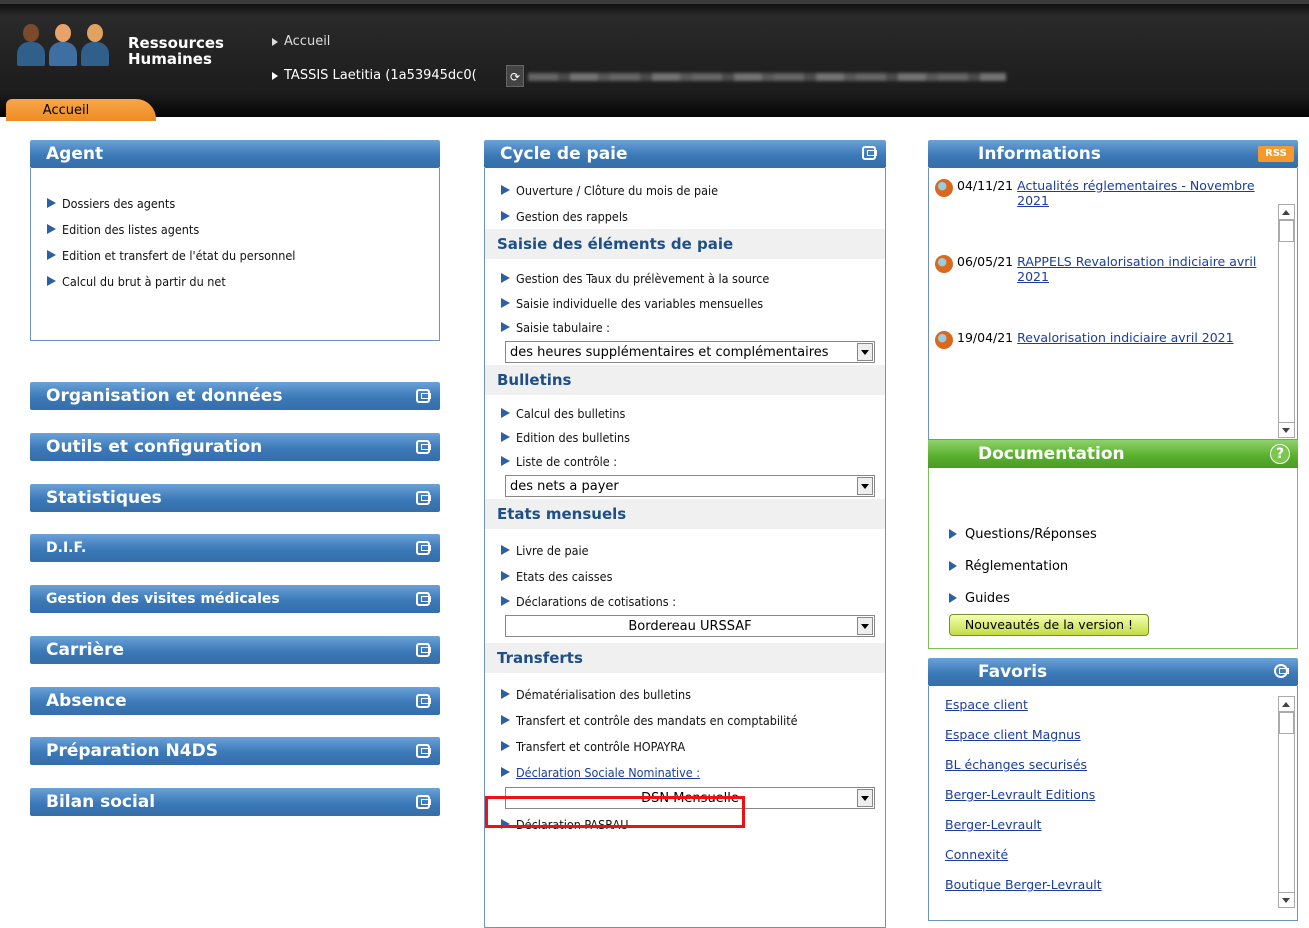 The height and width of the screenshot is (928, 1309). What do you see at coordinates (1102, 705) in the screenshot?
I see `fav-item: Espace client` at bounding box center [1102, 705].